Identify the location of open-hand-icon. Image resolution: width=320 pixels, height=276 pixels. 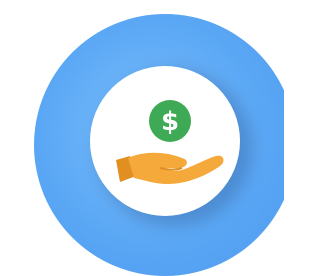
(170, 168).